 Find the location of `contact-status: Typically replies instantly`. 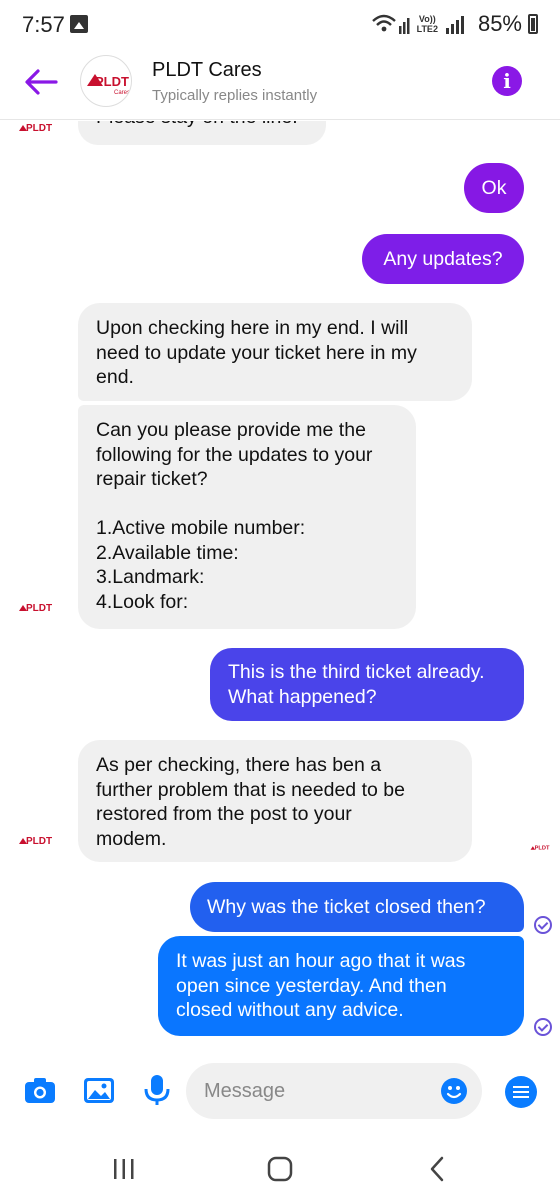

contact-status: Typically replies instantly is located at coordinates (235, 95).